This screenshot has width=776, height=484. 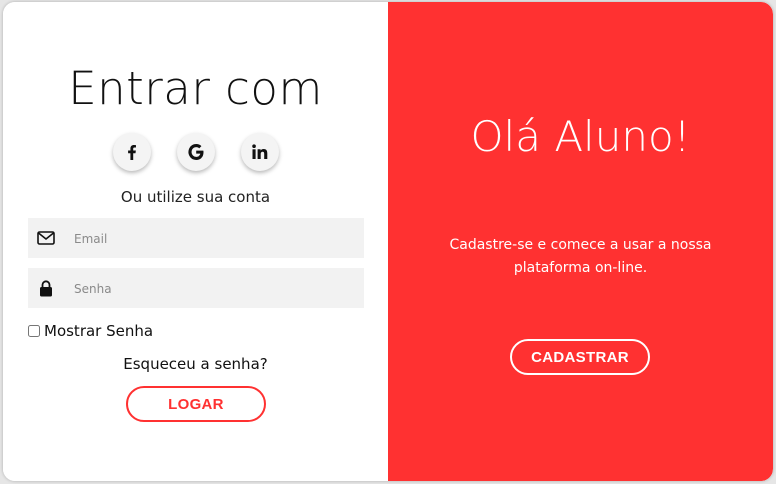 I want to click on sign-up-button: CADASTRAR, so click(x=580, y=357).